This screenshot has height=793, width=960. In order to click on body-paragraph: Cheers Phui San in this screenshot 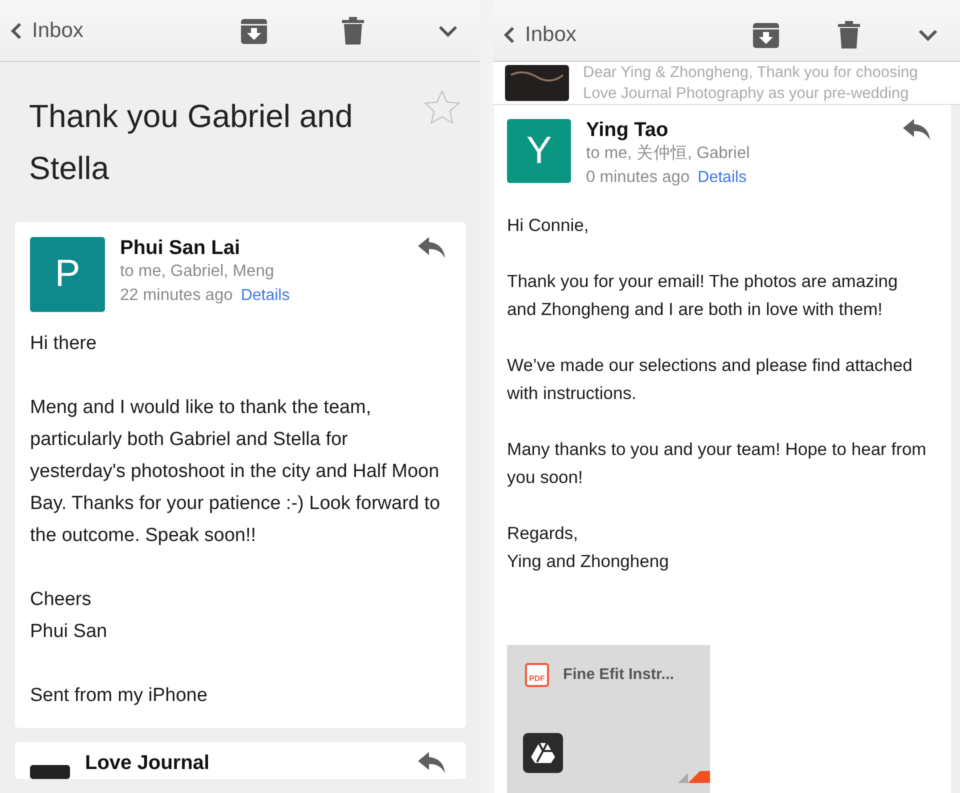, I will do `click(69, 616)`.